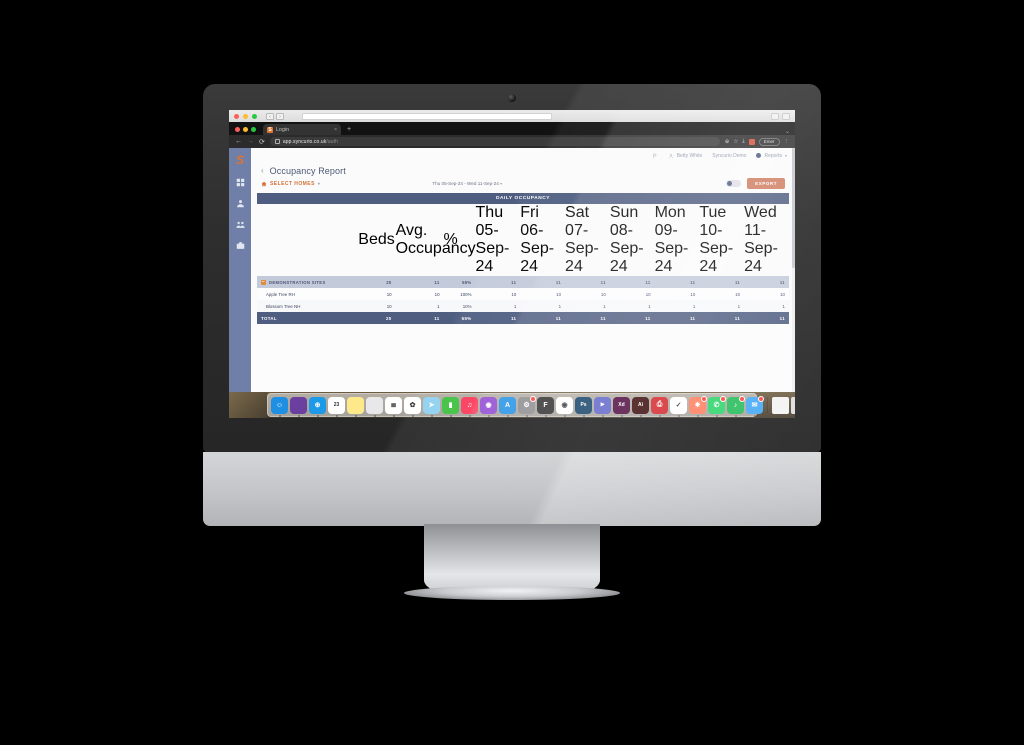 The width and height of the screenshot is (1024, 745). Describe the element at coordinates (734, 183) in the screenshot. I see `view-toggle` at that location.